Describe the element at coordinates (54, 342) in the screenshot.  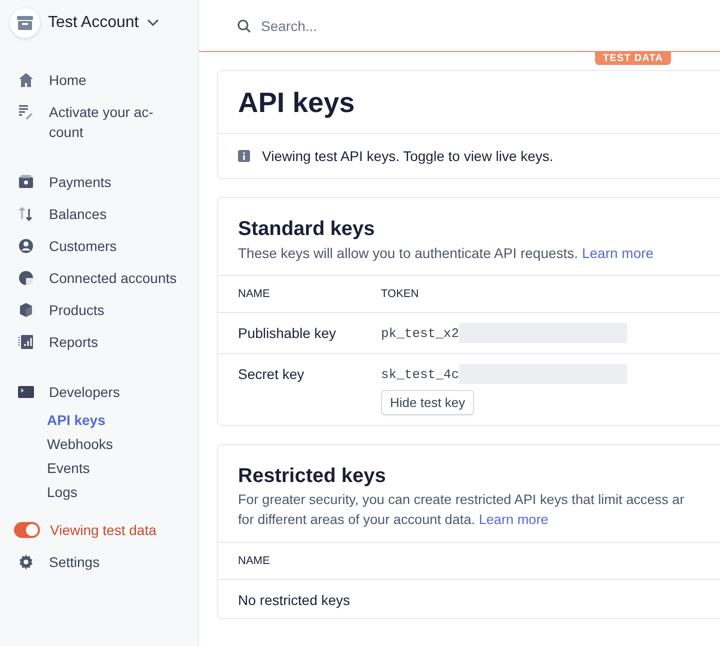
I see `nav-item: Reports` at that location.